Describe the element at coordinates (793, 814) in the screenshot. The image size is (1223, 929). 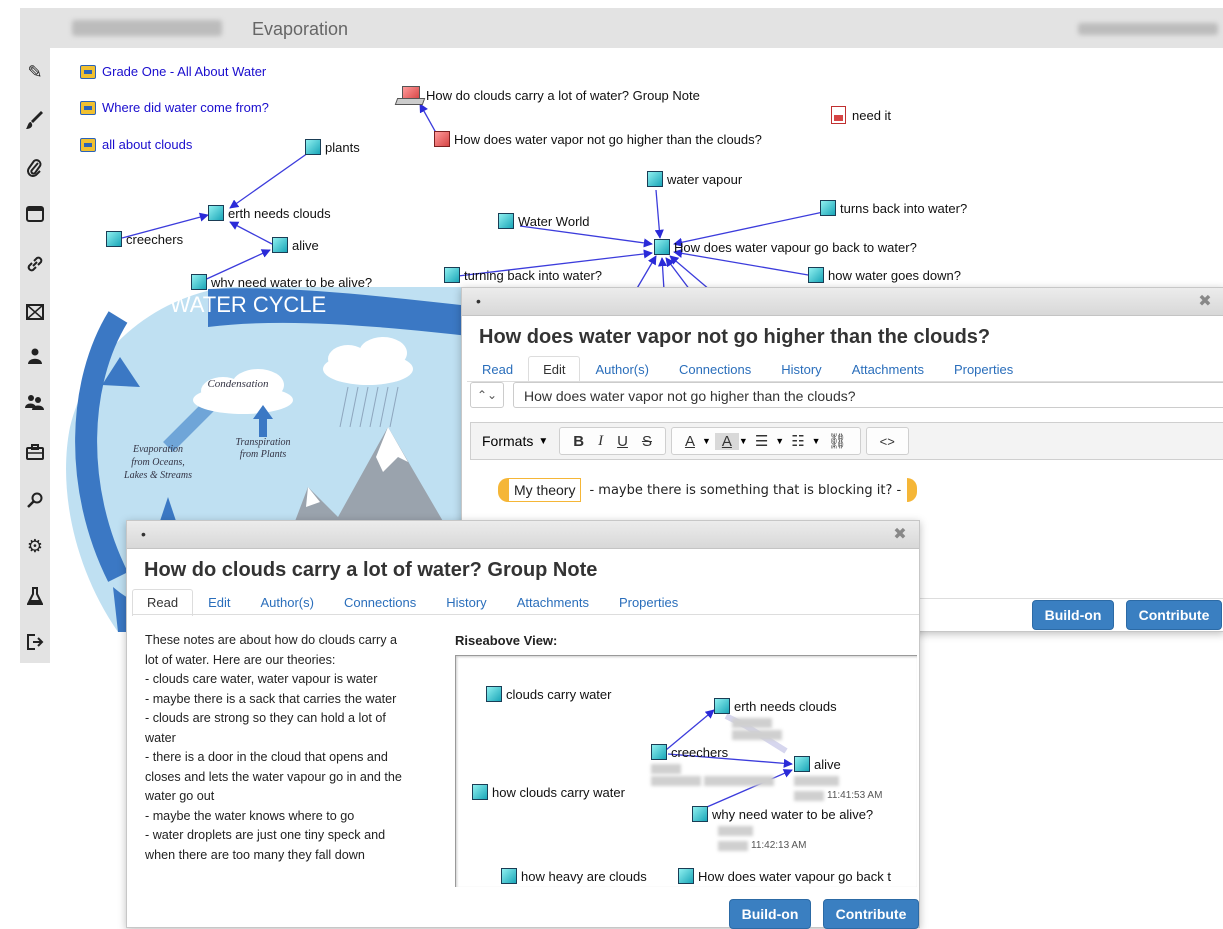
I see `note-label: why need water to be alive?` at that location.